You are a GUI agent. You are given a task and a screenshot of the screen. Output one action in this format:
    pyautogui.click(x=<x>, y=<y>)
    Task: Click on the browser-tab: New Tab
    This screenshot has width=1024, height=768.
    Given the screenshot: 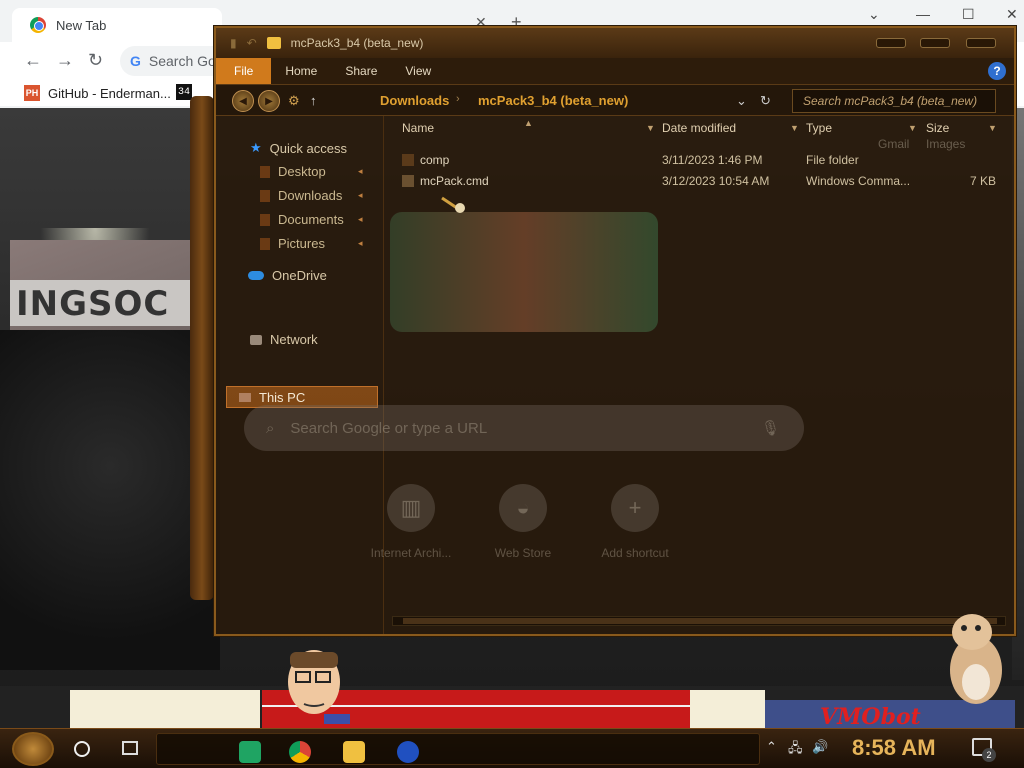 What is the action you would take?
    pyautogui.click(x=117, y=25)
    